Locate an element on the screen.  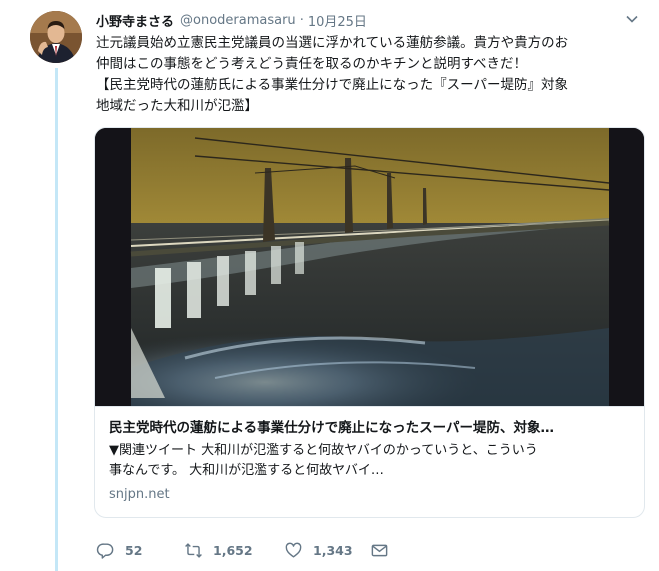
tweet-actions: 52 1,652 1,343 is located at coordinates (242, 550).